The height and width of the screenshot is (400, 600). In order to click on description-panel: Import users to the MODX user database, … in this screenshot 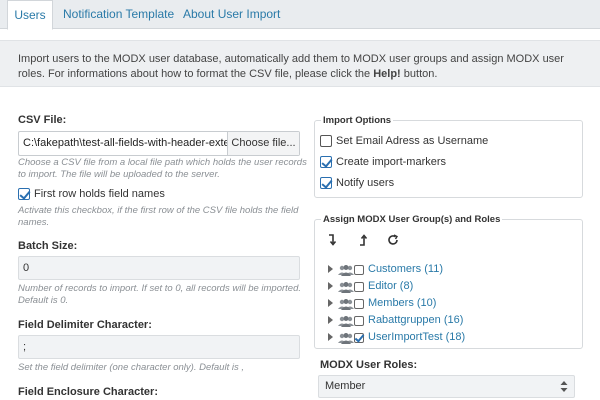, I will do `click(300, 63)`.